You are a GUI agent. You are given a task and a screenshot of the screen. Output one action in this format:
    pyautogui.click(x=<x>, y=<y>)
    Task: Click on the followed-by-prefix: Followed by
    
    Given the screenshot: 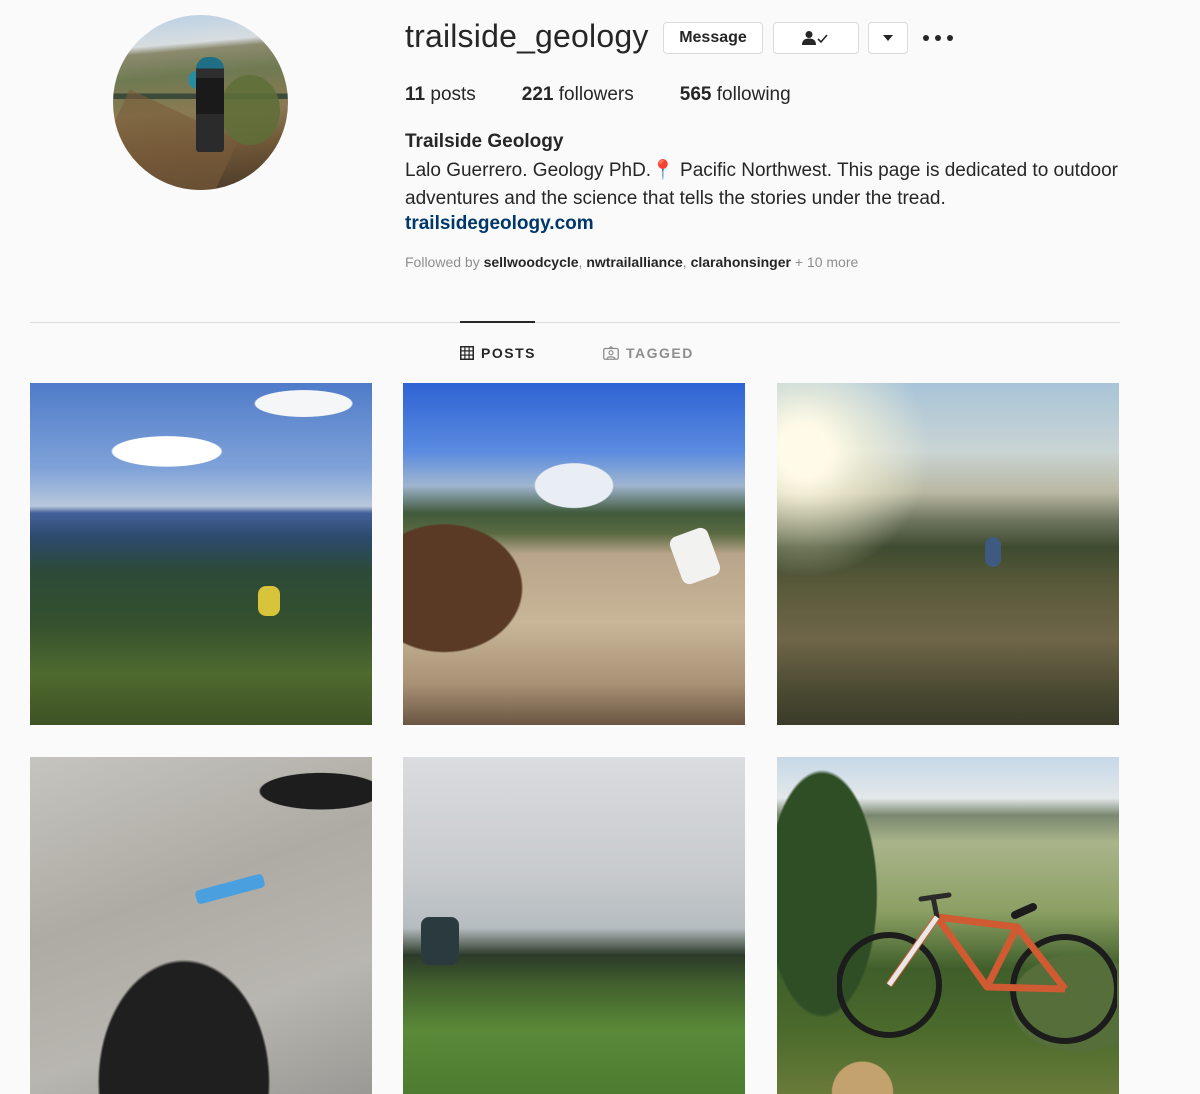 What is the action you would take?
    pyautogui.click(x=442, y=262)
    